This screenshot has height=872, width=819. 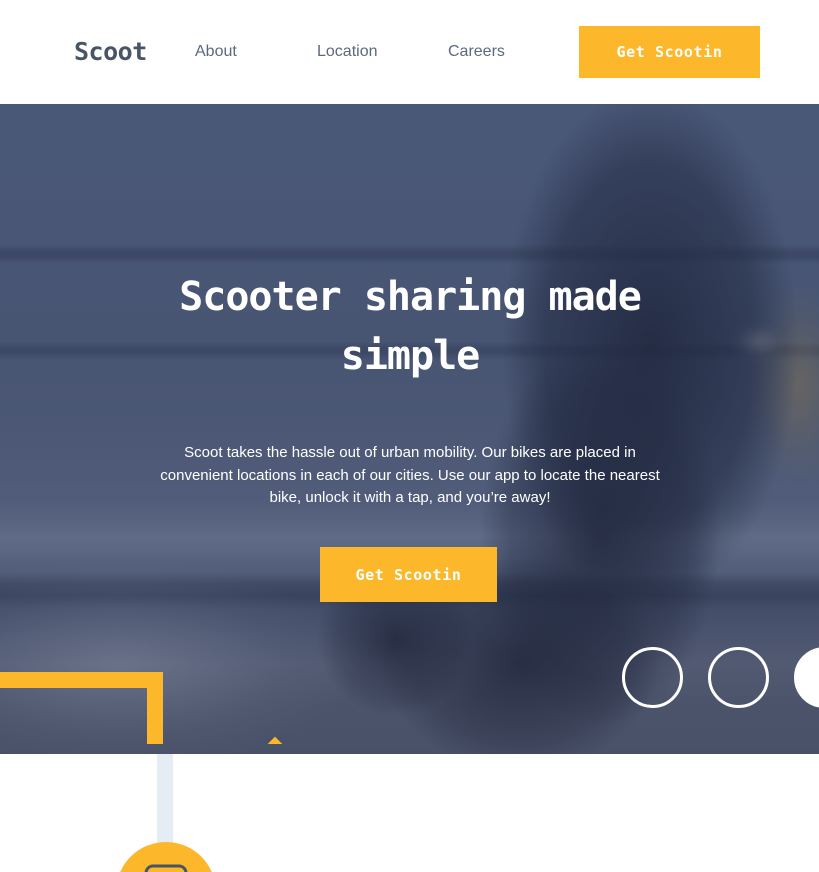 I want to click on site-header: Scoot About Location Careers Get Scootin, so click(x=409, y=52).